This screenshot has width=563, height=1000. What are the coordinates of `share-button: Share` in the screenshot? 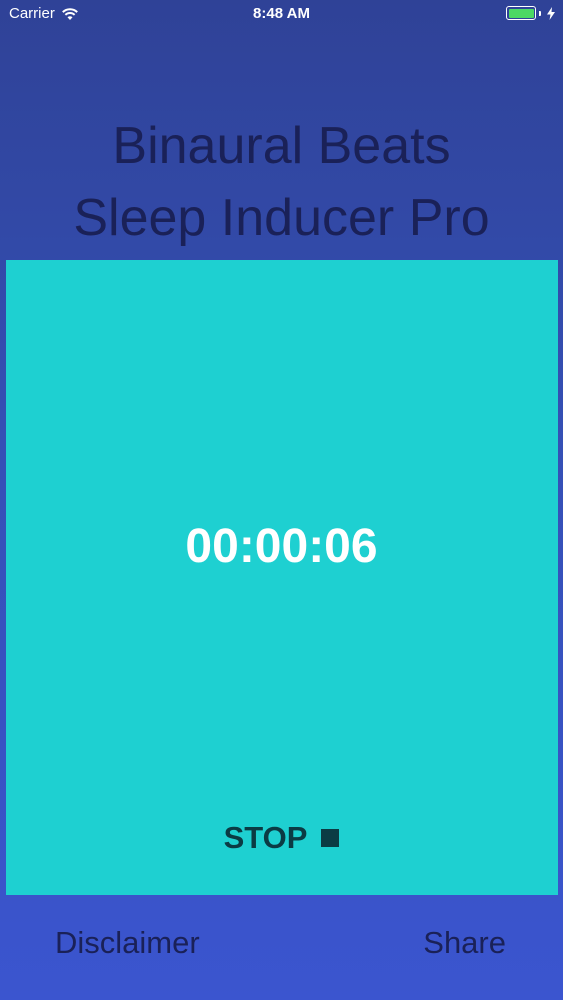 It's located at (464, 943).